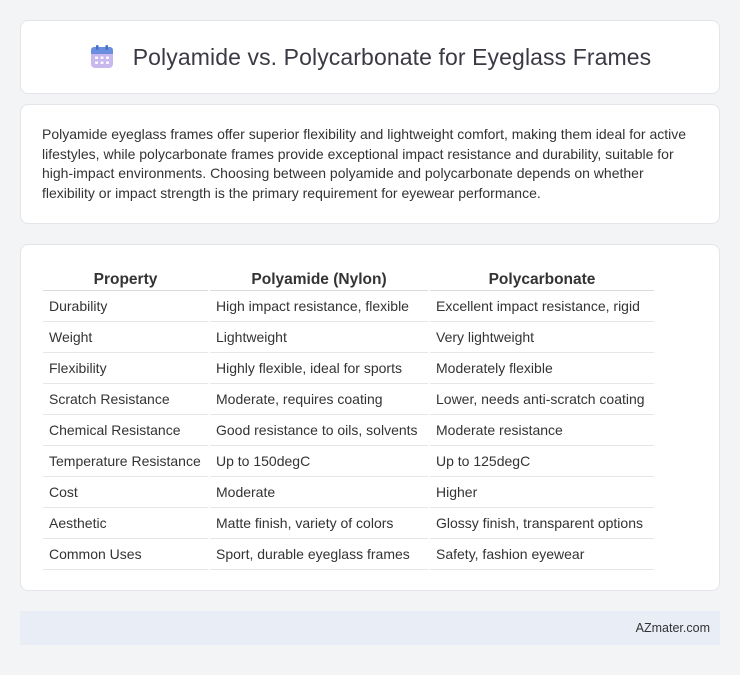  What do you see at coordinates (542, 492) in the screenshot?
I see `cell-polycarbonate: Higher` at bounding box center [542, 492].